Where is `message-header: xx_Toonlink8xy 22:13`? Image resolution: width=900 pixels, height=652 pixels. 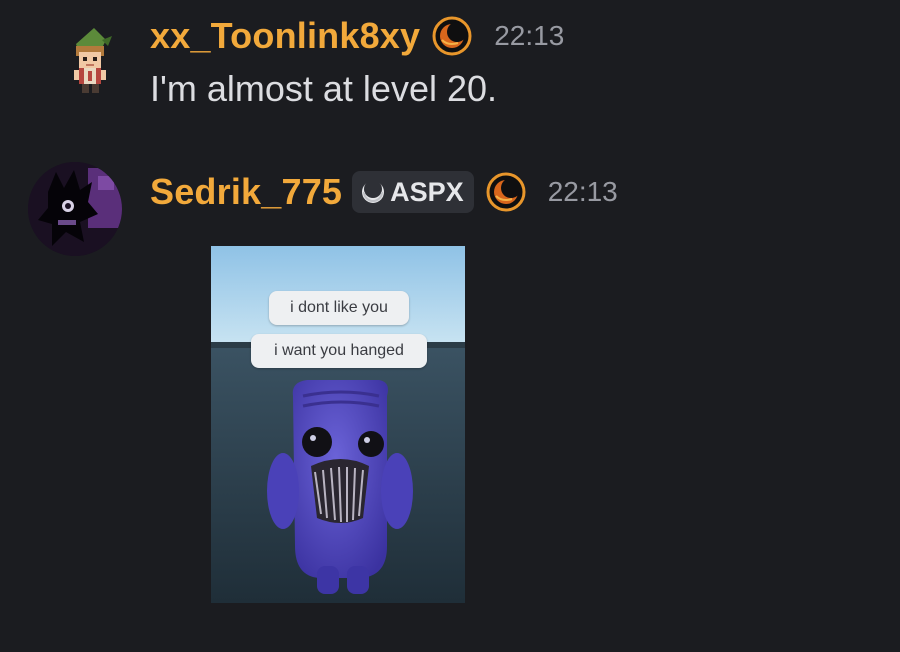 message-header: xx_Toonlink8xy 22:13 is located at coordinates (357, 36).